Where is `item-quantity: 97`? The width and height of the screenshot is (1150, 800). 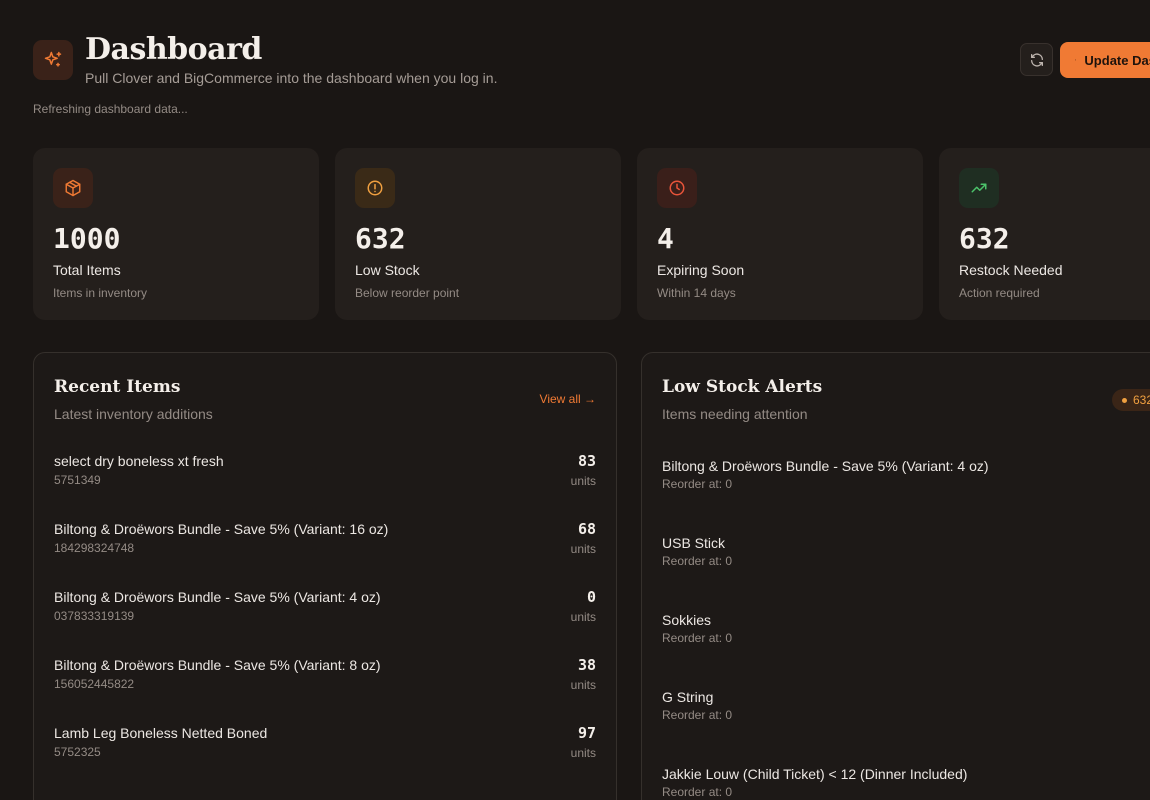
item-quantity: 97 is located at coordinates (586, 733).